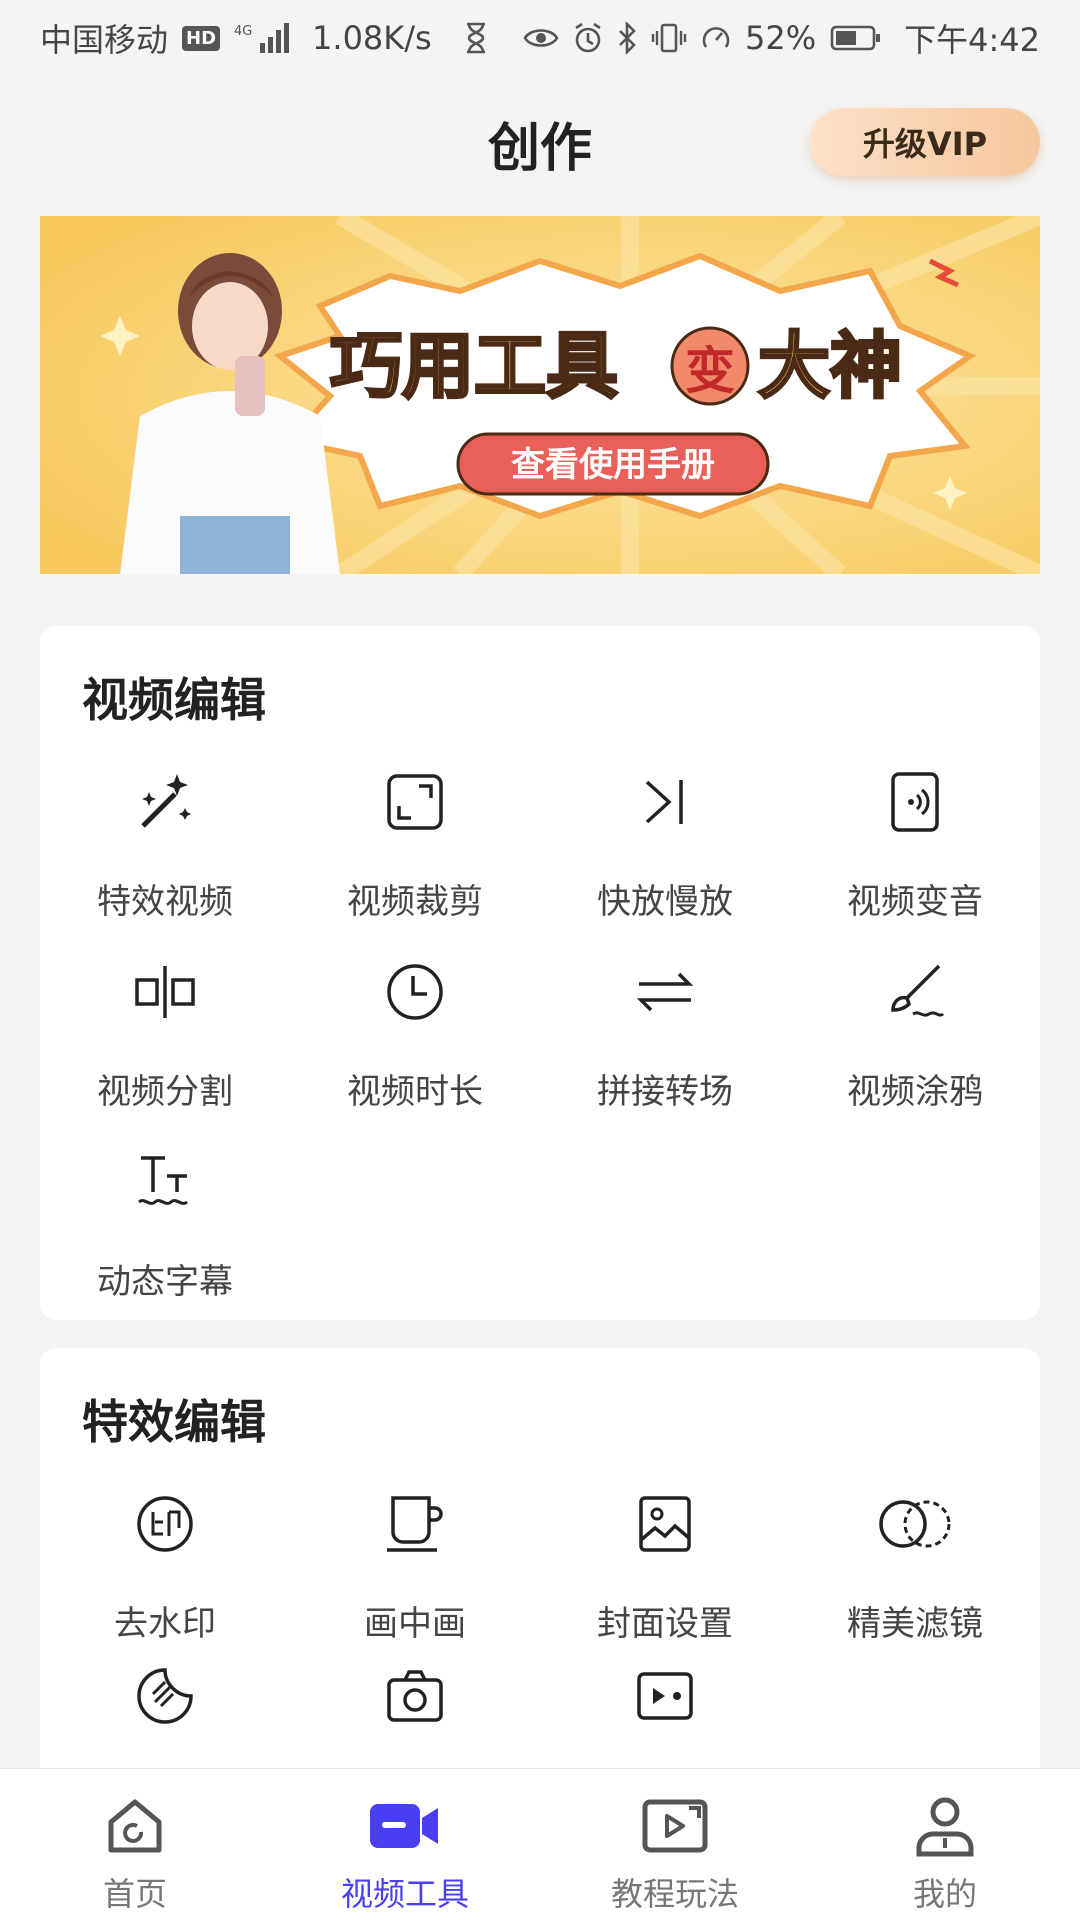 This screenshot has width=1080, height=1920. I want to click on tool-label: 精美滤镜, so click(915, 1624).